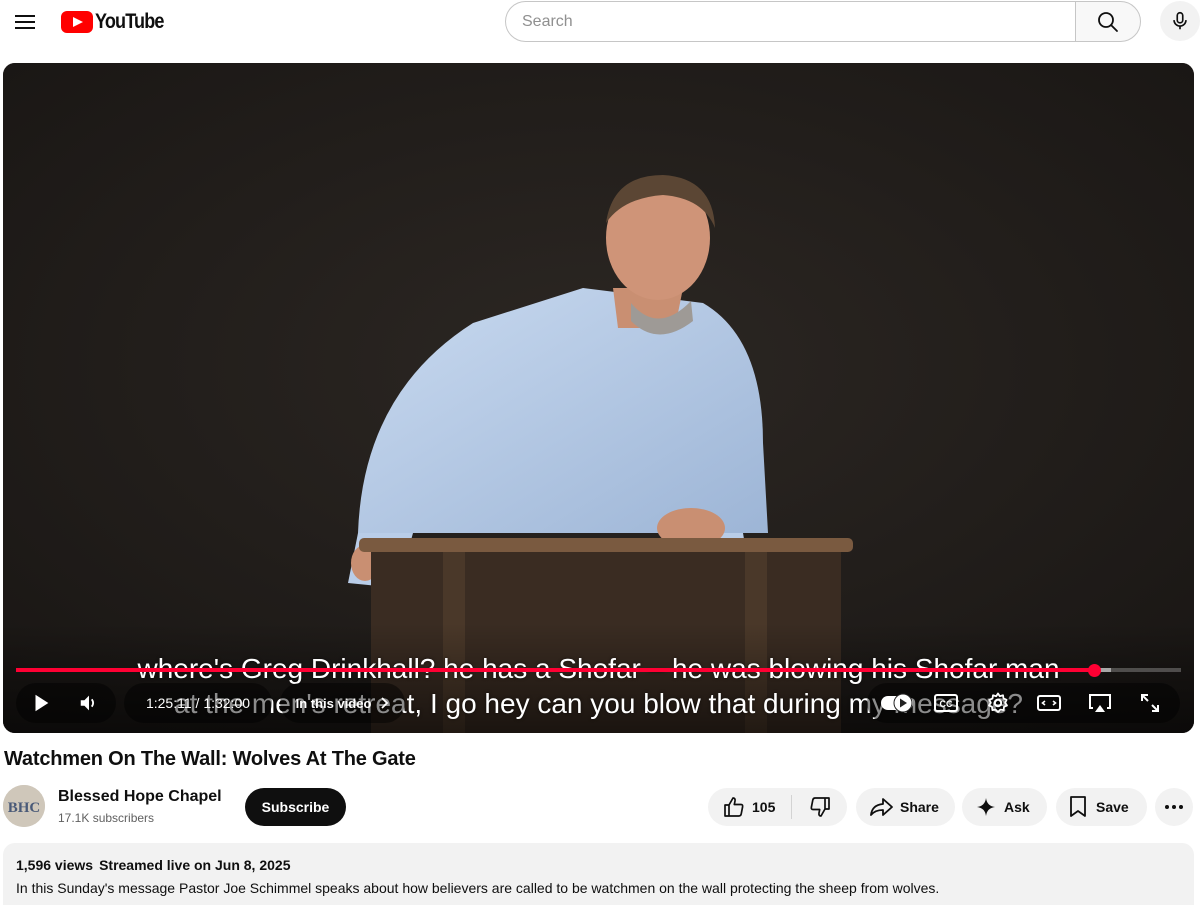 The image size is (1200, 905). Describe the element at coordinates (195, 865) in the screenshot. I see `publish-date: Streamed live on Jun 8, 2025` at that location.